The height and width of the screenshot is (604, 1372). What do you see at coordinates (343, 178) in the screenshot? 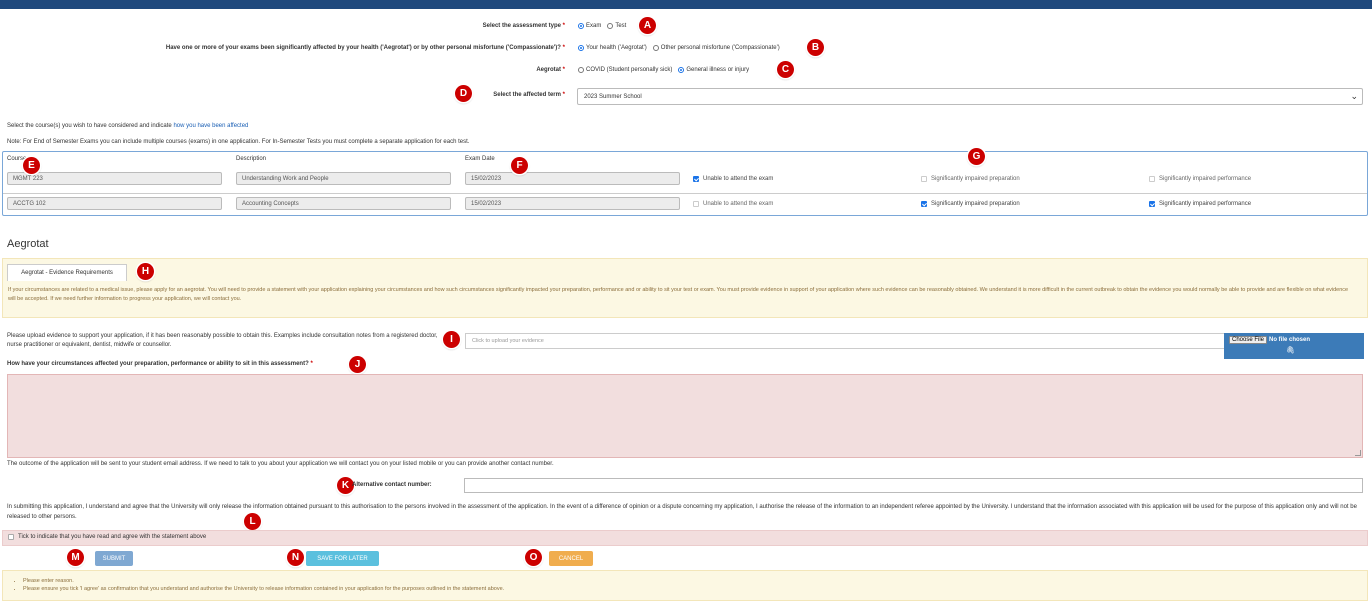
I see `course-description-cell: Understanding Work and People` at bounding box center [343, 178].